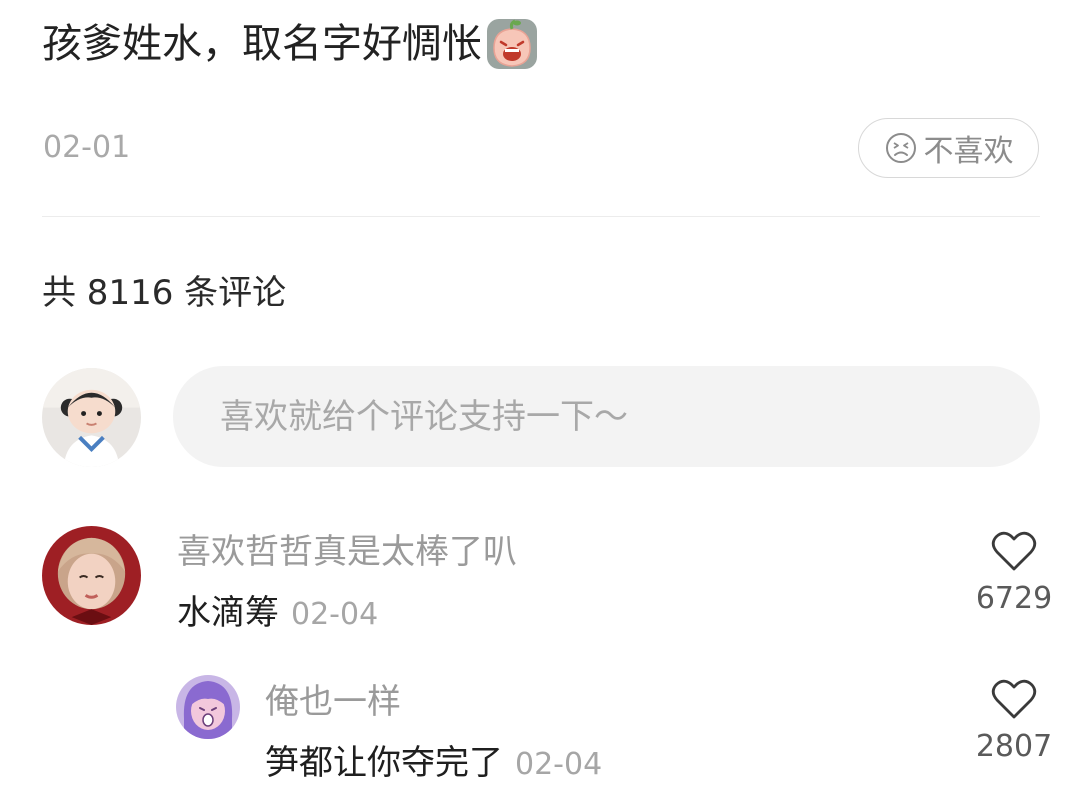 The image size is (1080, 809). What do you see at coordinates (87, 147) in the screenshot?
I see `post-date: 02-01` at bounding box center [87, 147].